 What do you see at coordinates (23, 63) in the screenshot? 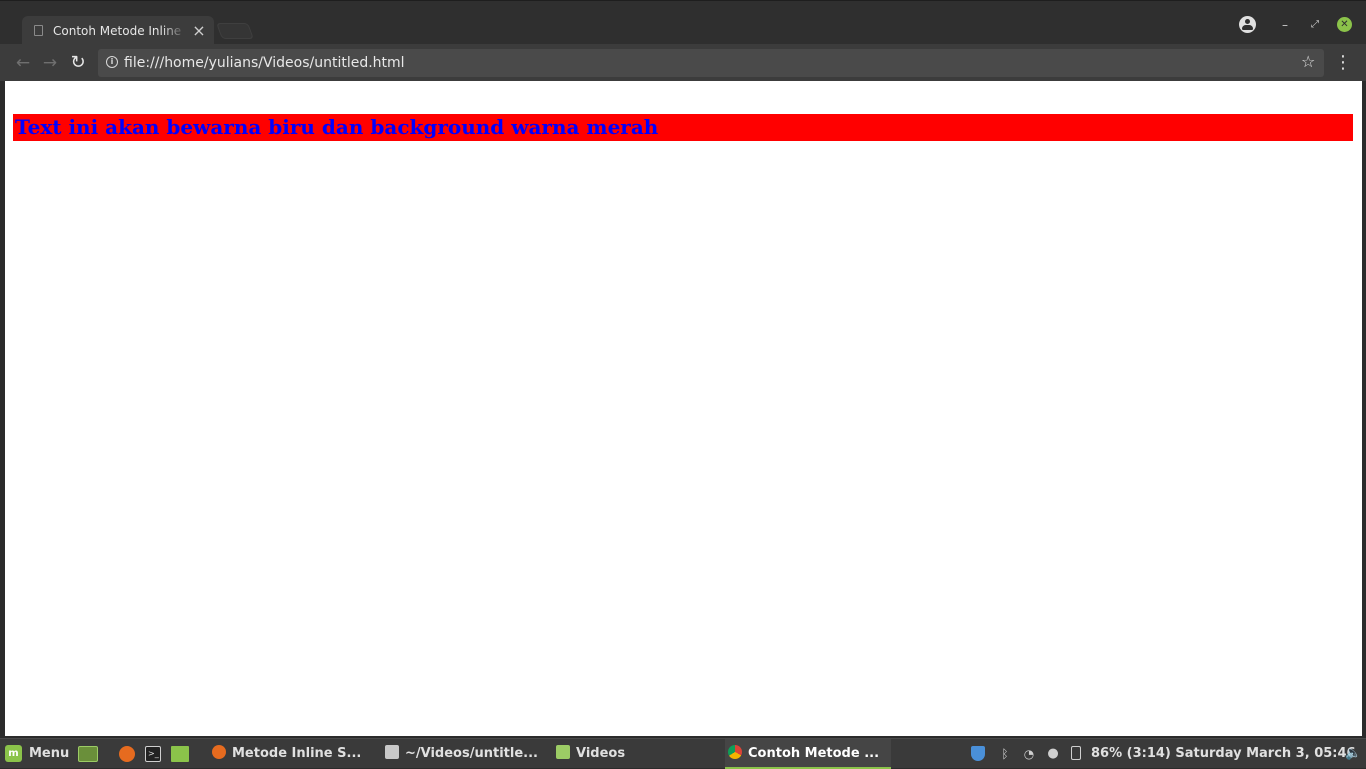
I see `back-arrow-icon: ←` at bounding box center [23, 63].